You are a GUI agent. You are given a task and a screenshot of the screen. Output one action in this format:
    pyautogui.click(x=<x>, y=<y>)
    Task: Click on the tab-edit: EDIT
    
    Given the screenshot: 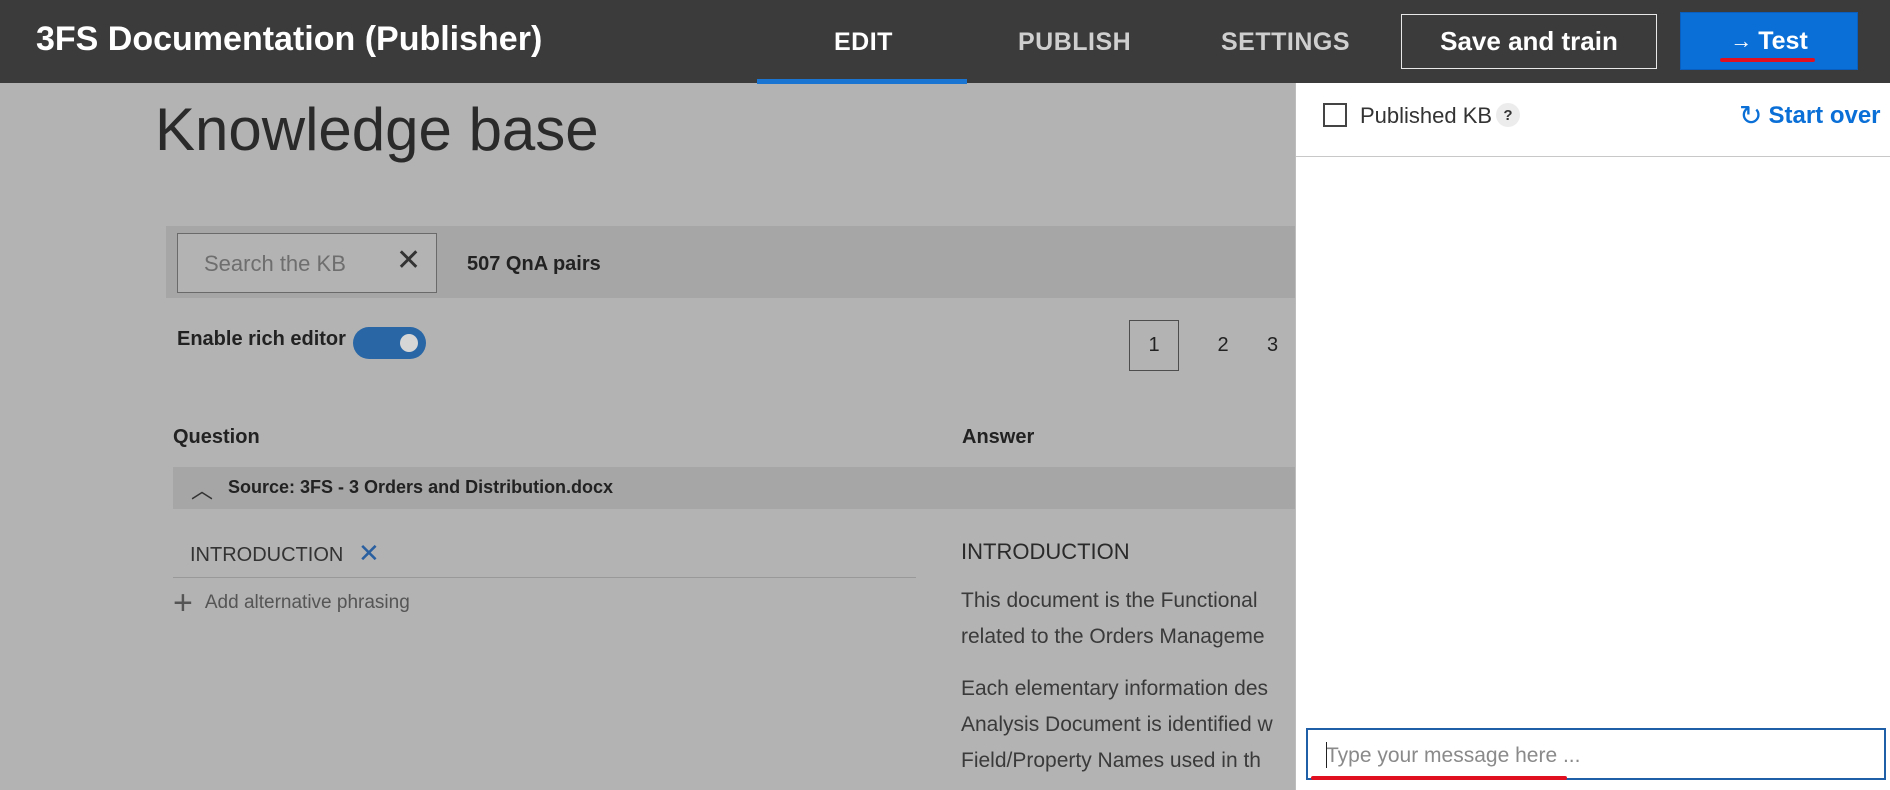 What is the action you would take?
    pyautogui.click(x=863, y=42)
    